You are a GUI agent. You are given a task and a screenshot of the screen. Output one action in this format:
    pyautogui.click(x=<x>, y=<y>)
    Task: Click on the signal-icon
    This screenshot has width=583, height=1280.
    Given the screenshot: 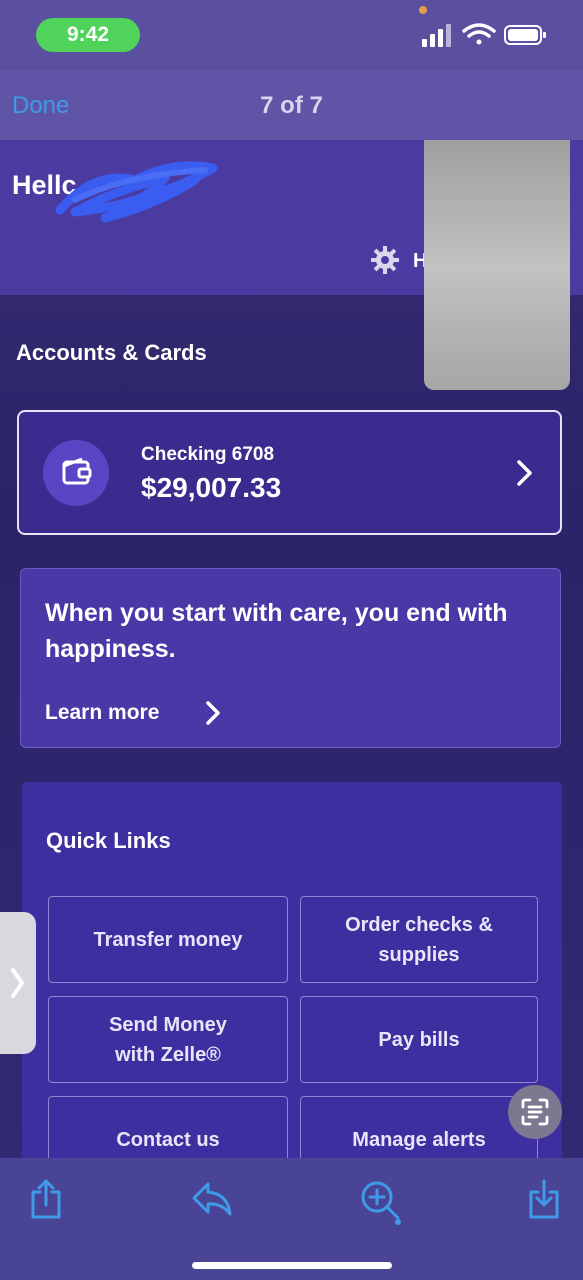 What is the action you would take?
    pyautogui.click(x=436, y=35)
    